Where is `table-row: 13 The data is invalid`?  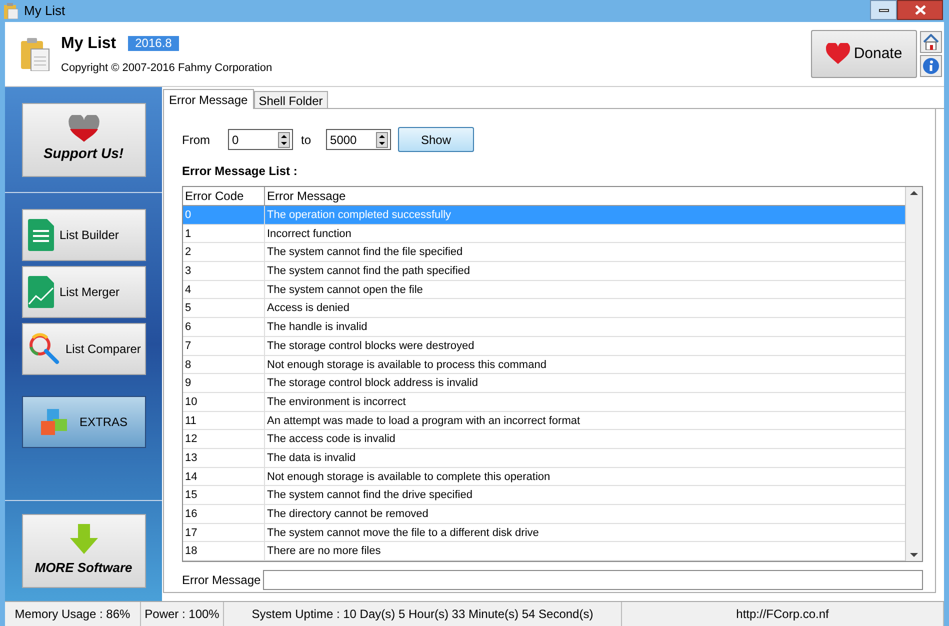 table-row: 13 The data is invalid is located at coordinates (544, 458).